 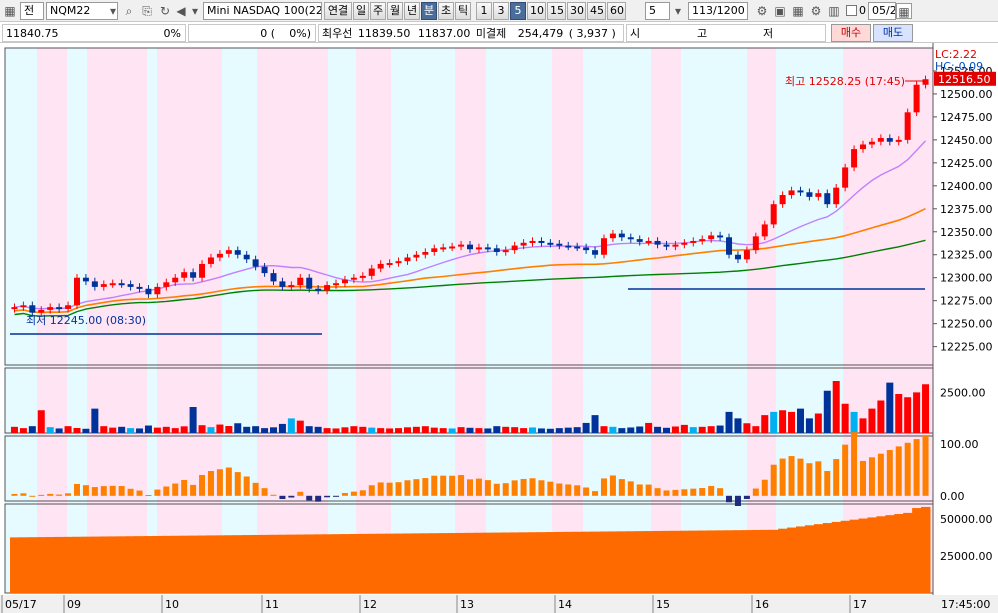 I want to click on interval-button-3: 3, so click(x=501, y=11).